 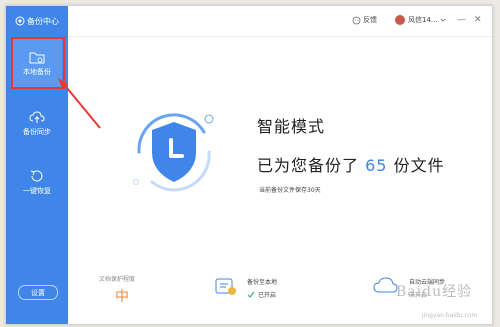 What do you see at coordinates (450, 315) in the screenshot?
I see `watermark-sub: jingyan.baidu.com` at bounding box center [450, 315].